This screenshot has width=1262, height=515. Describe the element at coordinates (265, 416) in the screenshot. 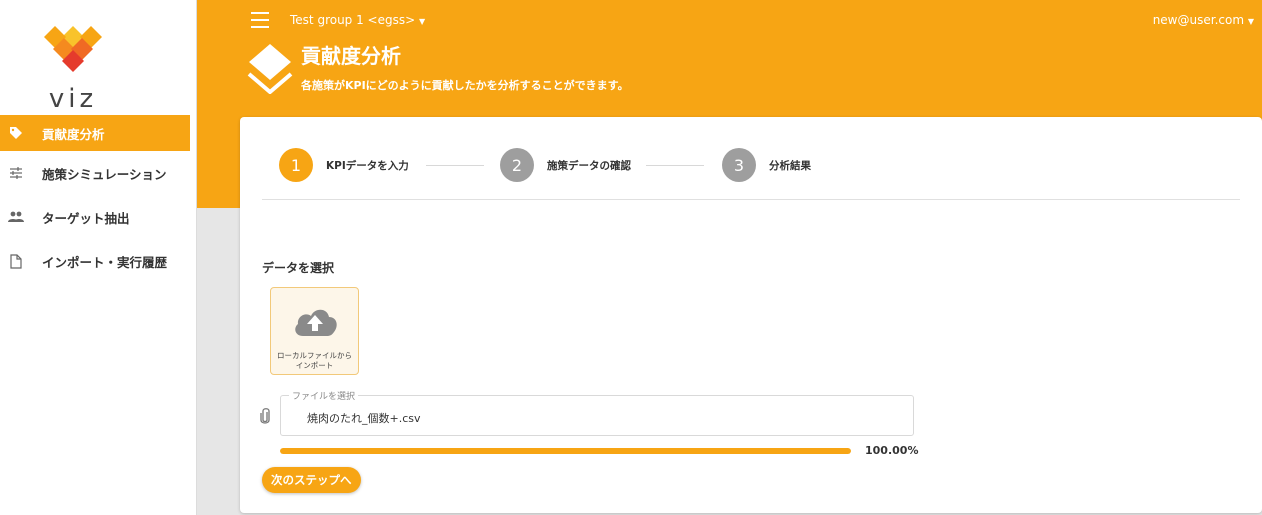

I see `paperclip-icon` at that location.